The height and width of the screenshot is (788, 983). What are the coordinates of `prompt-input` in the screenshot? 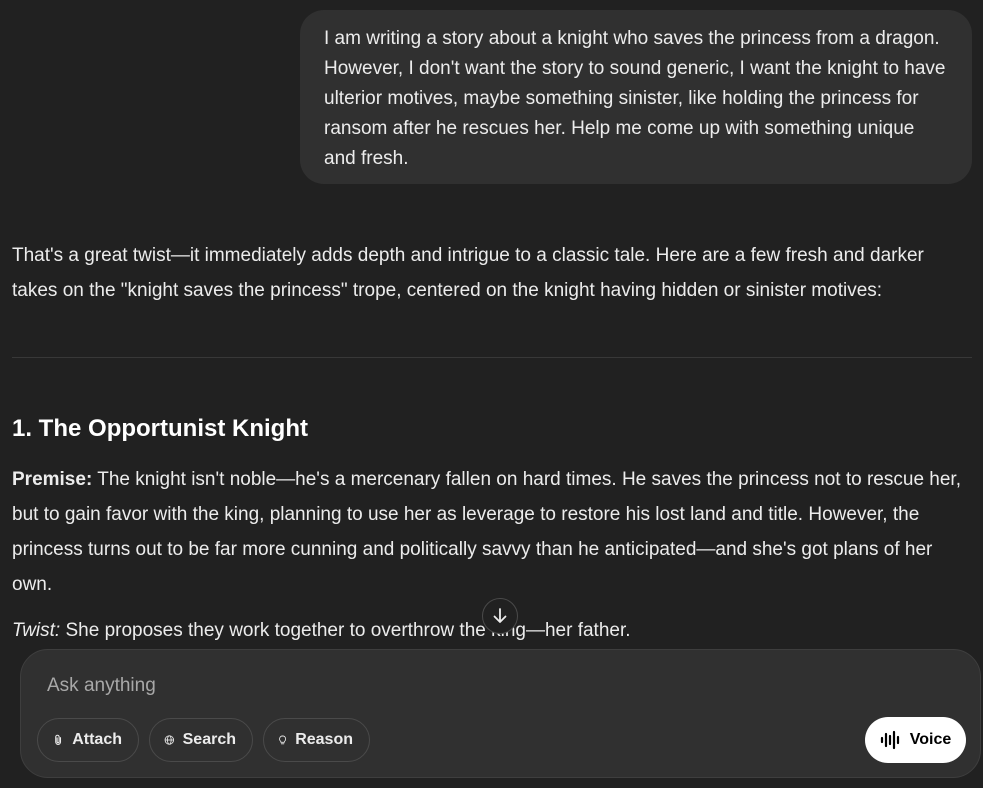 It's located at (397, 686).